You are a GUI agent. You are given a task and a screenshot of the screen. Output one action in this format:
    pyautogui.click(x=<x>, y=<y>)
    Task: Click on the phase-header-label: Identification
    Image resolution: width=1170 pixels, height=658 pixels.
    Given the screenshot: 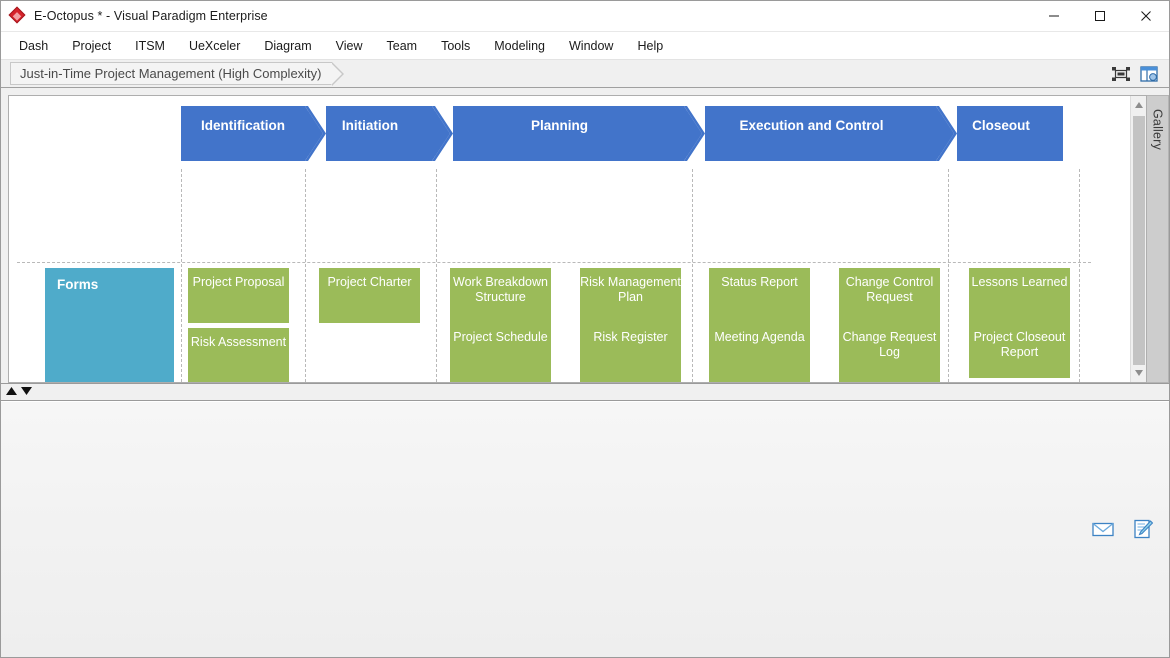 What is the action you would take?
    pyautogui.click(x=243, y=125)
    